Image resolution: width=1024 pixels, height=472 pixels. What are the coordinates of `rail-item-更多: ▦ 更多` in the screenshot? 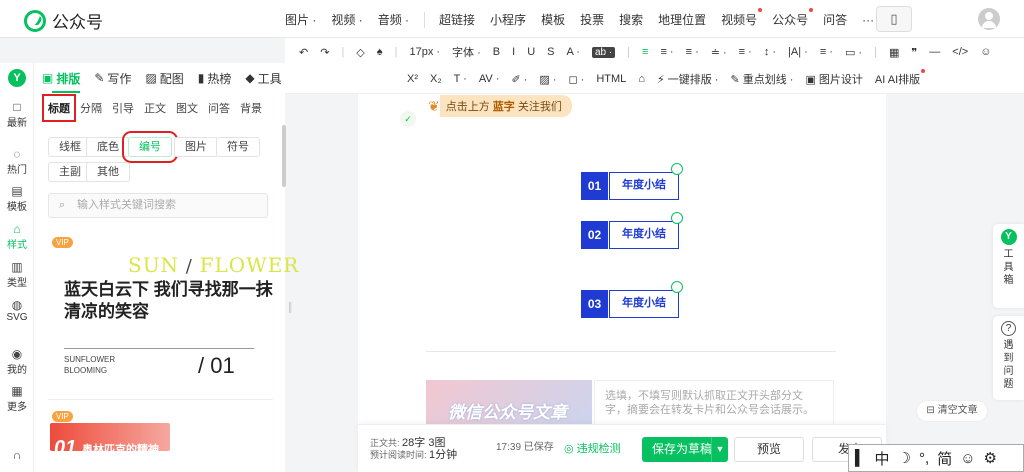 It's located at (17, 399).